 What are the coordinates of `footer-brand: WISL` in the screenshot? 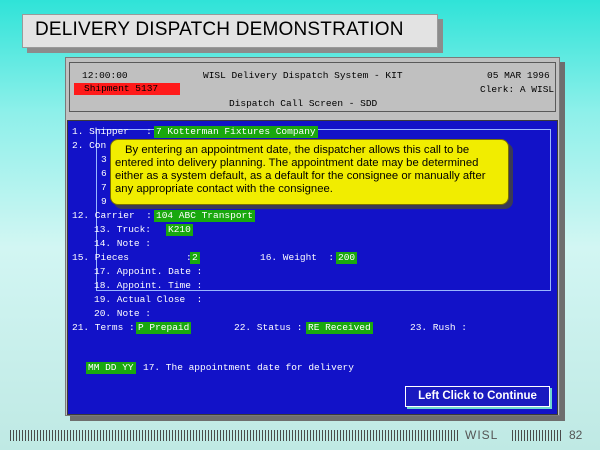 It's located at (482, 435).